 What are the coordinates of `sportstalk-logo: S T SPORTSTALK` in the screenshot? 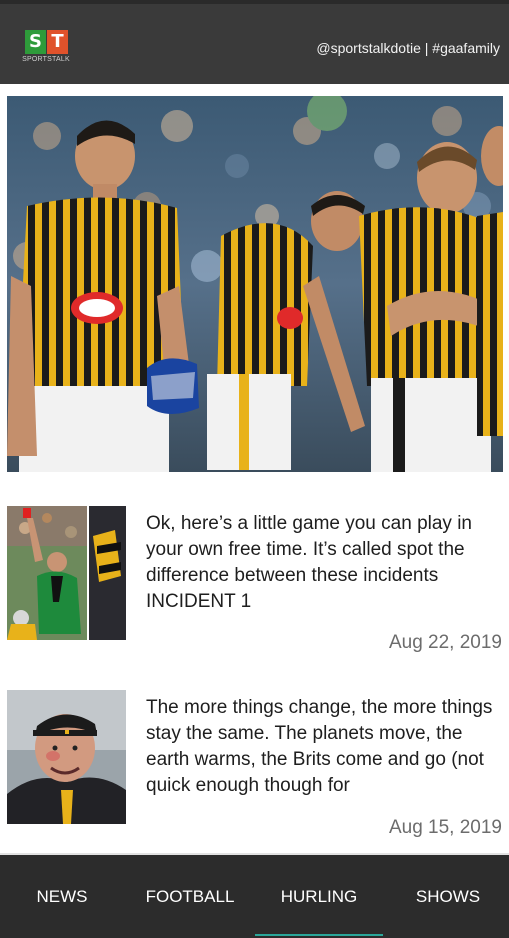 It's located at (46, 48).